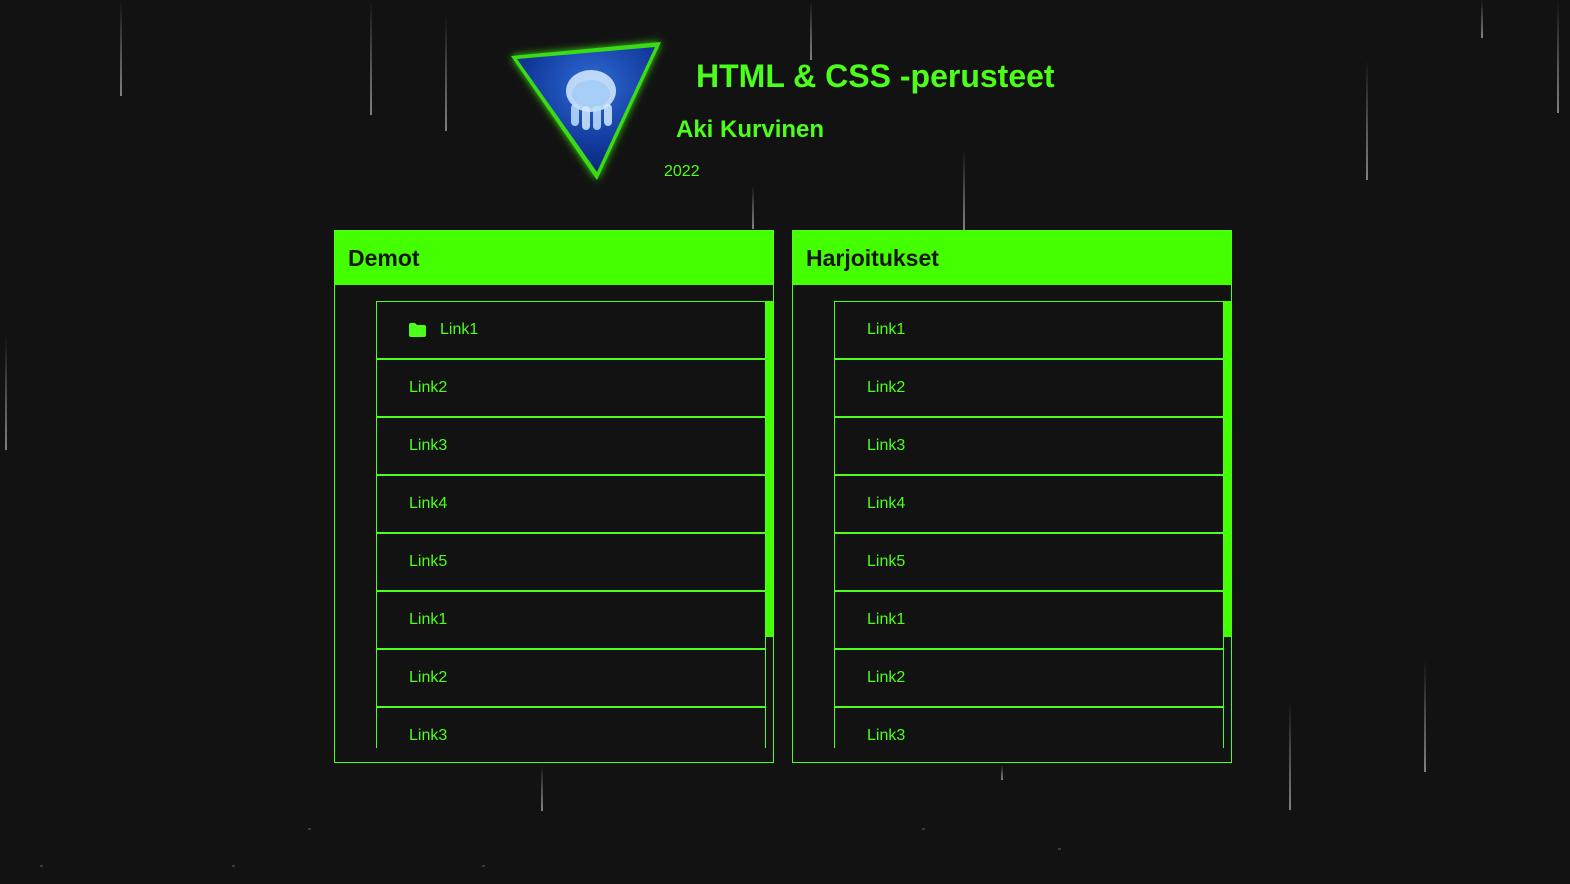 Image resolution: width=1570 pixels, height=884 pixels. What do you see at coordinates (417, 330) in the screenshot?
I see `folder-icon` at bounding box center [417, 330].